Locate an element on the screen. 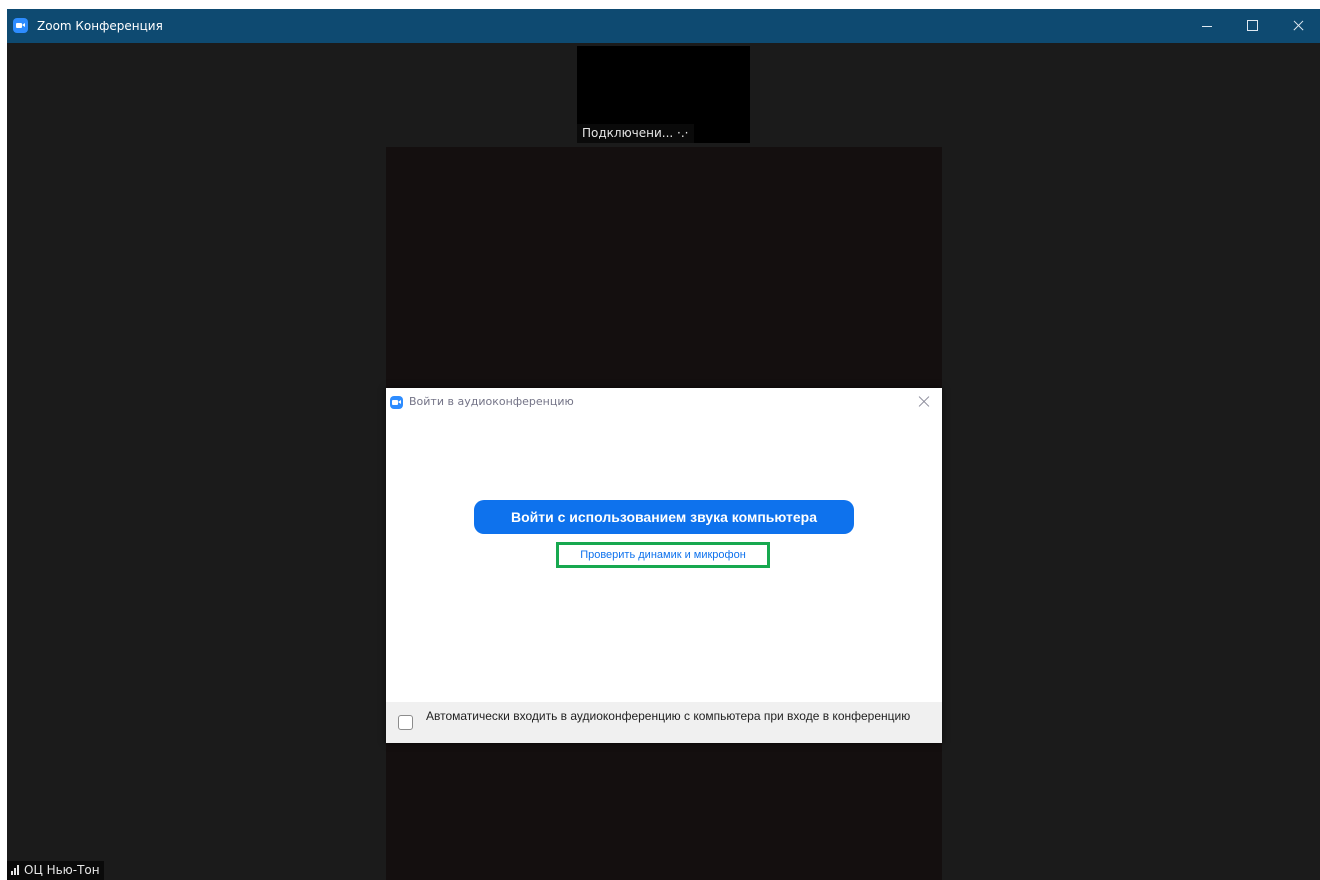 This screenshot has width=1320, height=880. test-speaker-mic-link: Проверить динамик и микрофон is located at coordinates (663, 555).